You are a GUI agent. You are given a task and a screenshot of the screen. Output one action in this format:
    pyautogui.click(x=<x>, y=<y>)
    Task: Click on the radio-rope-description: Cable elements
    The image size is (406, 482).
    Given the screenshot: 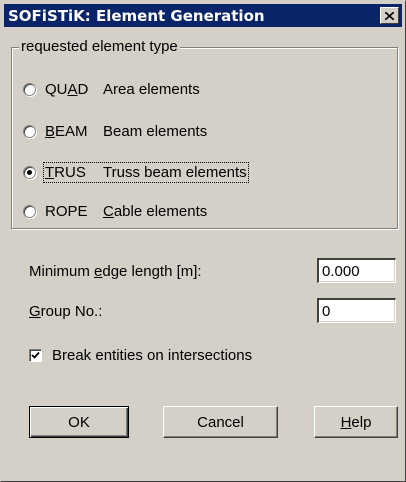 What is the action you would take?
    pyautogui.click(x=155, y=211)
    